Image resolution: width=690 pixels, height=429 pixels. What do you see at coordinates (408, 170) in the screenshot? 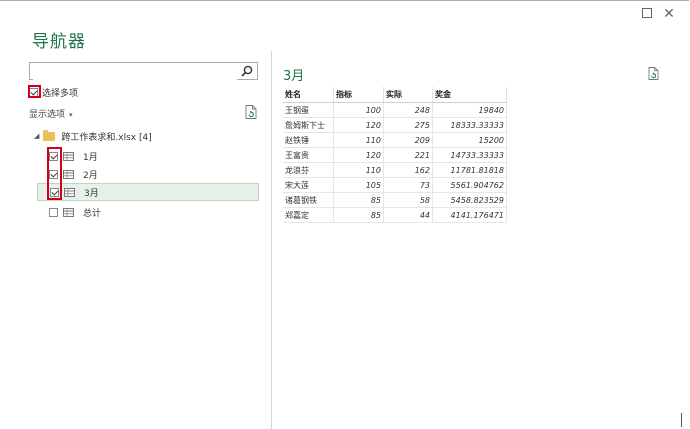
I see `table-cell: 162` at bounding box center [408, 170].